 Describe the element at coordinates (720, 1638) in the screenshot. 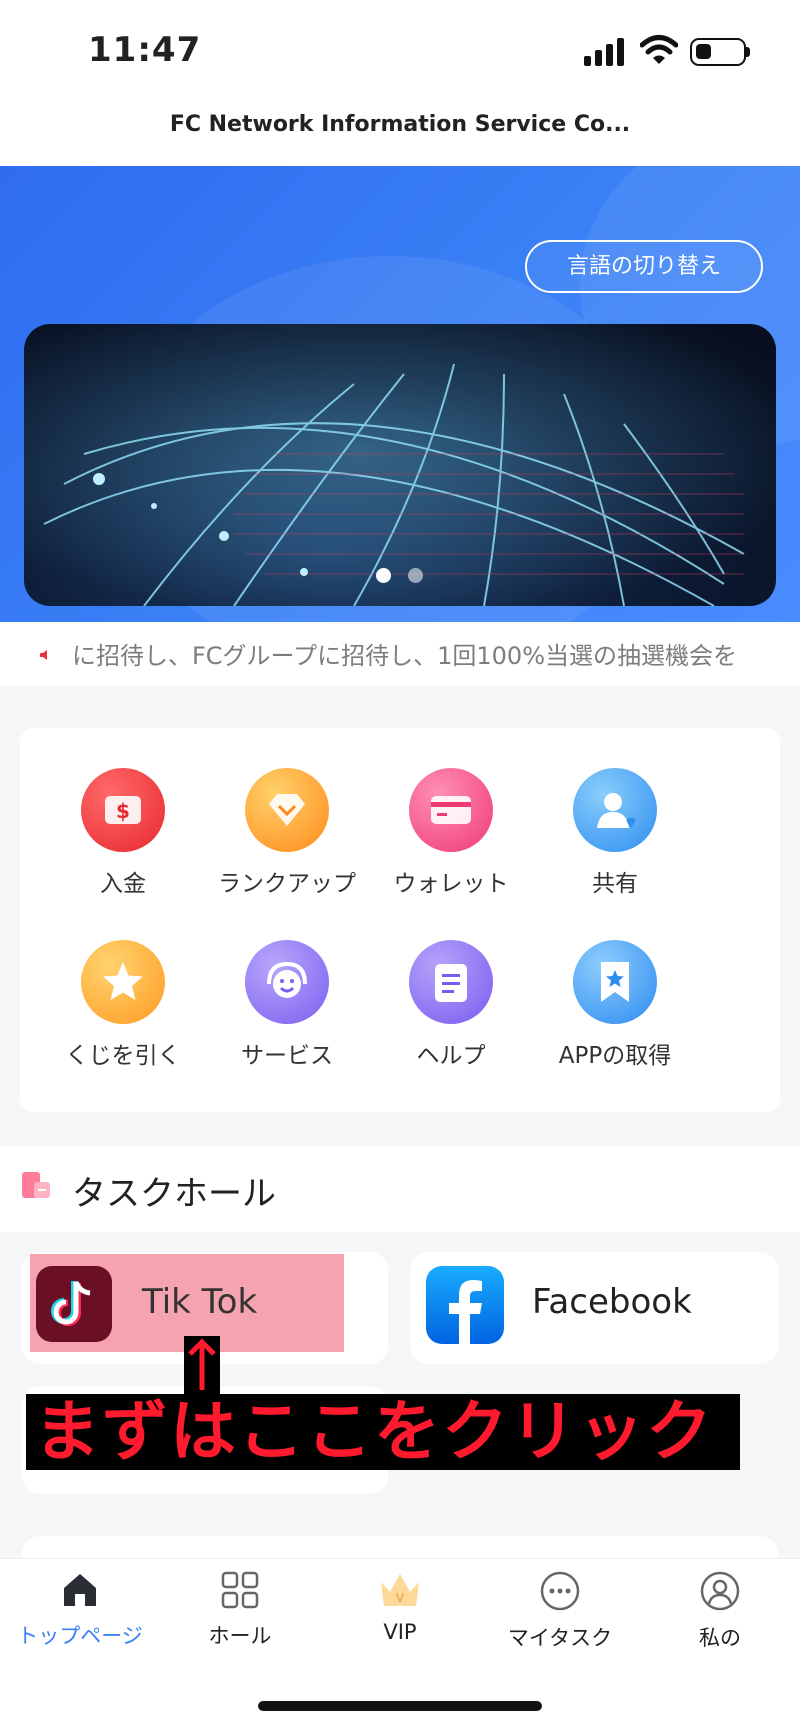

I see `tab-label: 私の` at that location.